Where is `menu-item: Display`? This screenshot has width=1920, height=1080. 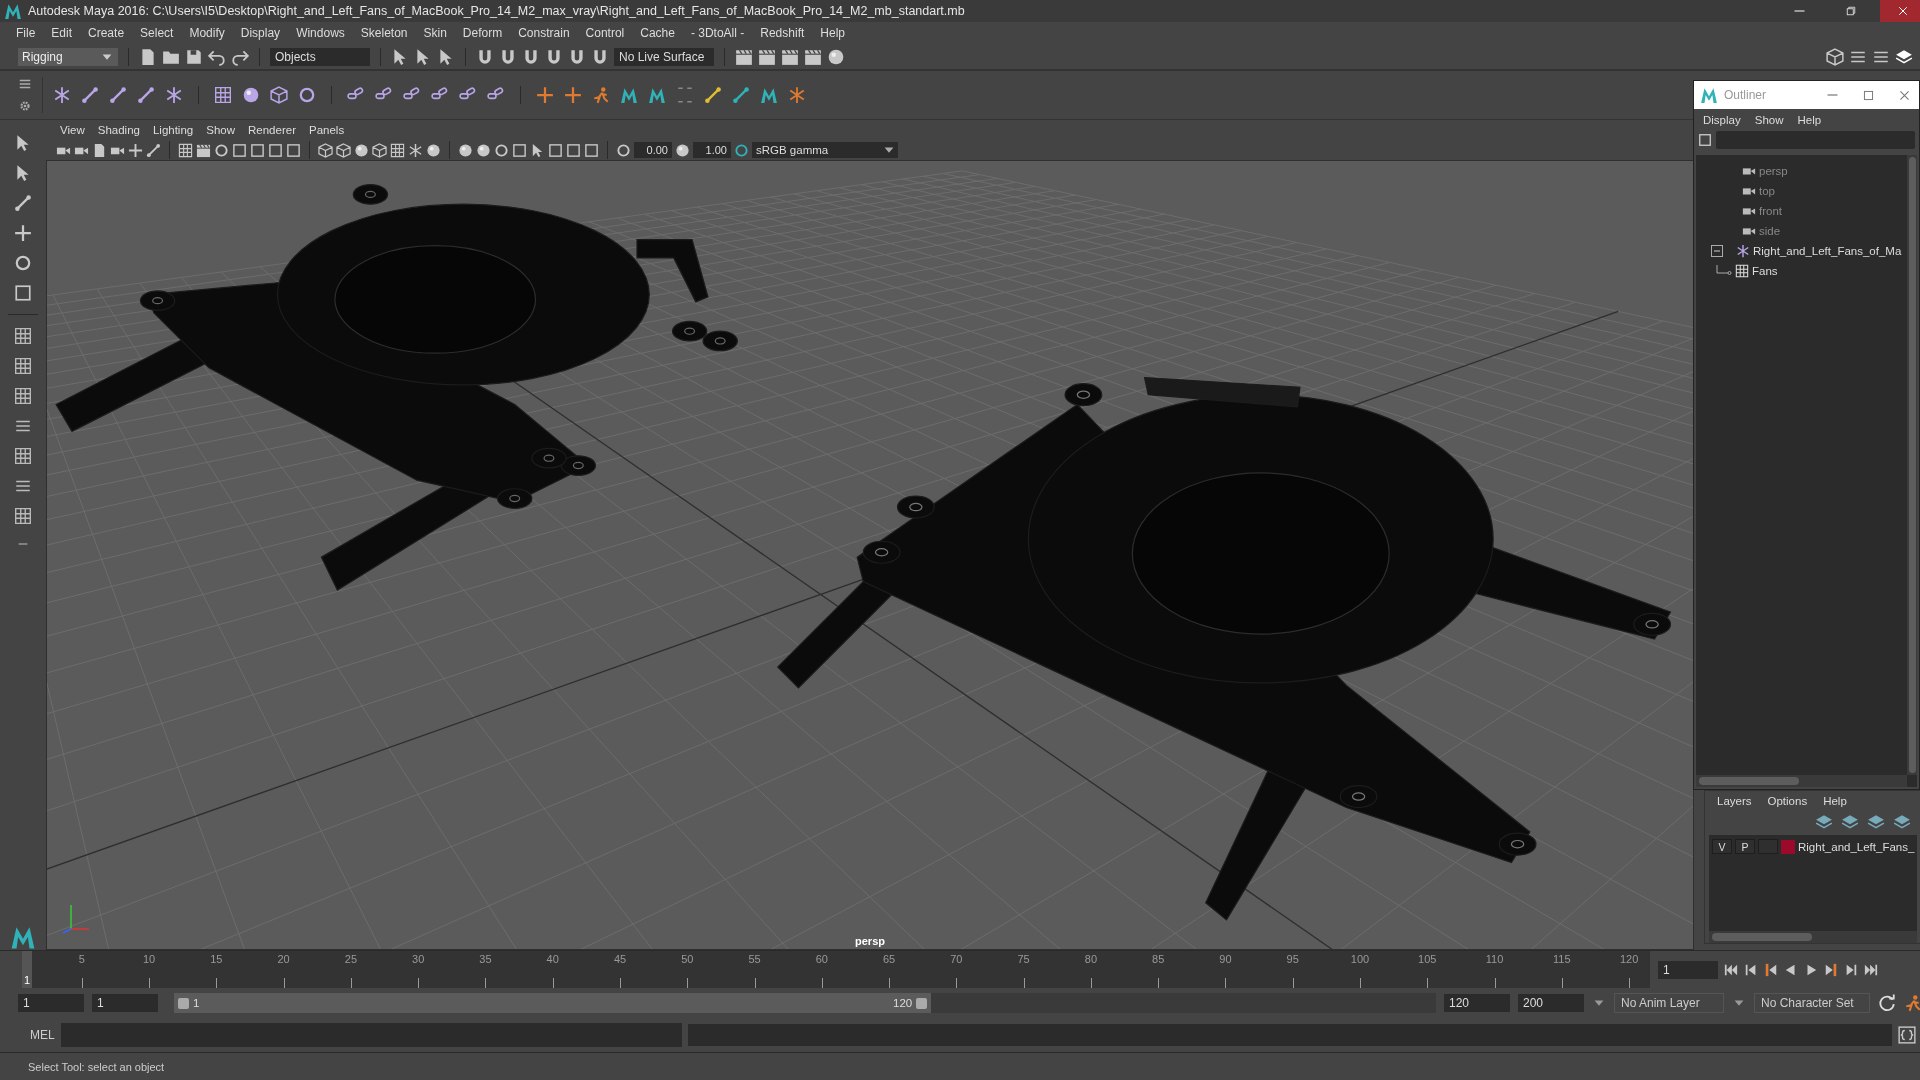
menu-item: Display is located at coordinates (260, 33).